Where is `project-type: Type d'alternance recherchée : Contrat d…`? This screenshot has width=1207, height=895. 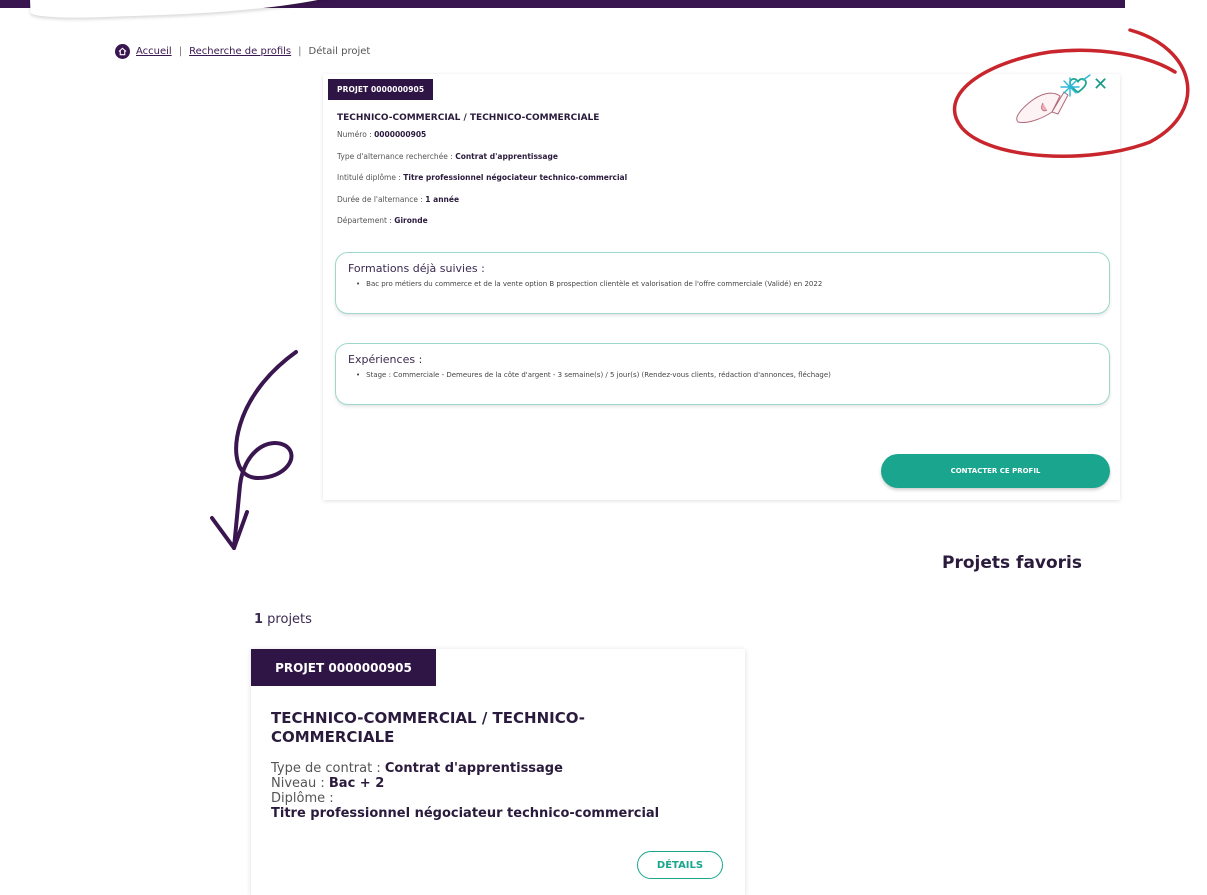
project-type: Type d'alternance recherchée : Contrat d… is located at coordinates (447, 156).